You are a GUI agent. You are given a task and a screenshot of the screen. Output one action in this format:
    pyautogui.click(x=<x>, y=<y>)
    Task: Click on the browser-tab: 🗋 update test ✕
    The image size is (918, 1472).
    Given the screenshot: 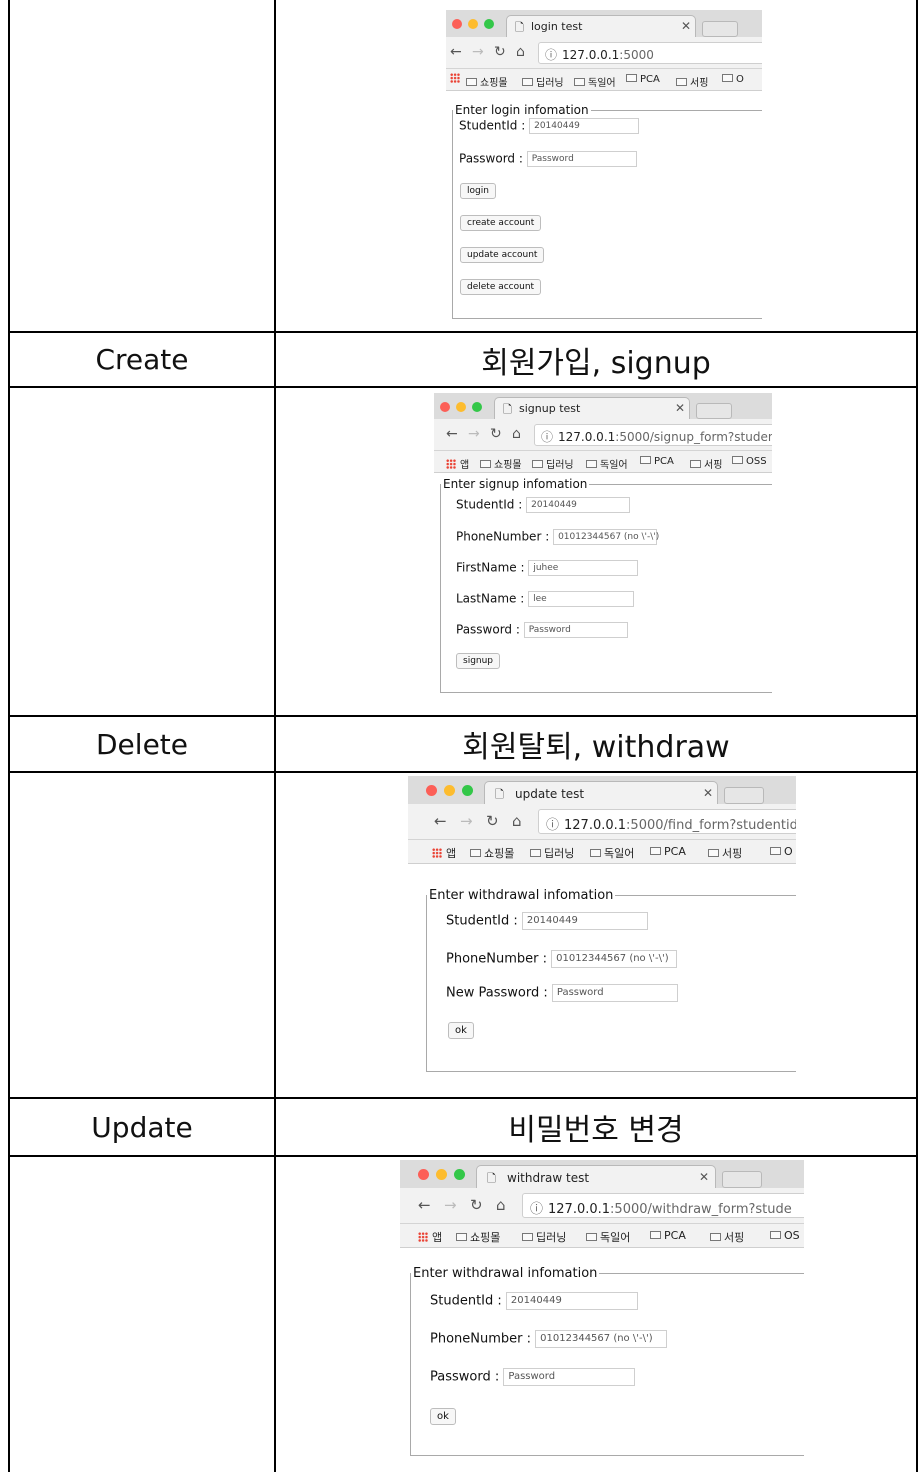 What is the action you would take?
    pyautogui.click(x=601, y=792)
    